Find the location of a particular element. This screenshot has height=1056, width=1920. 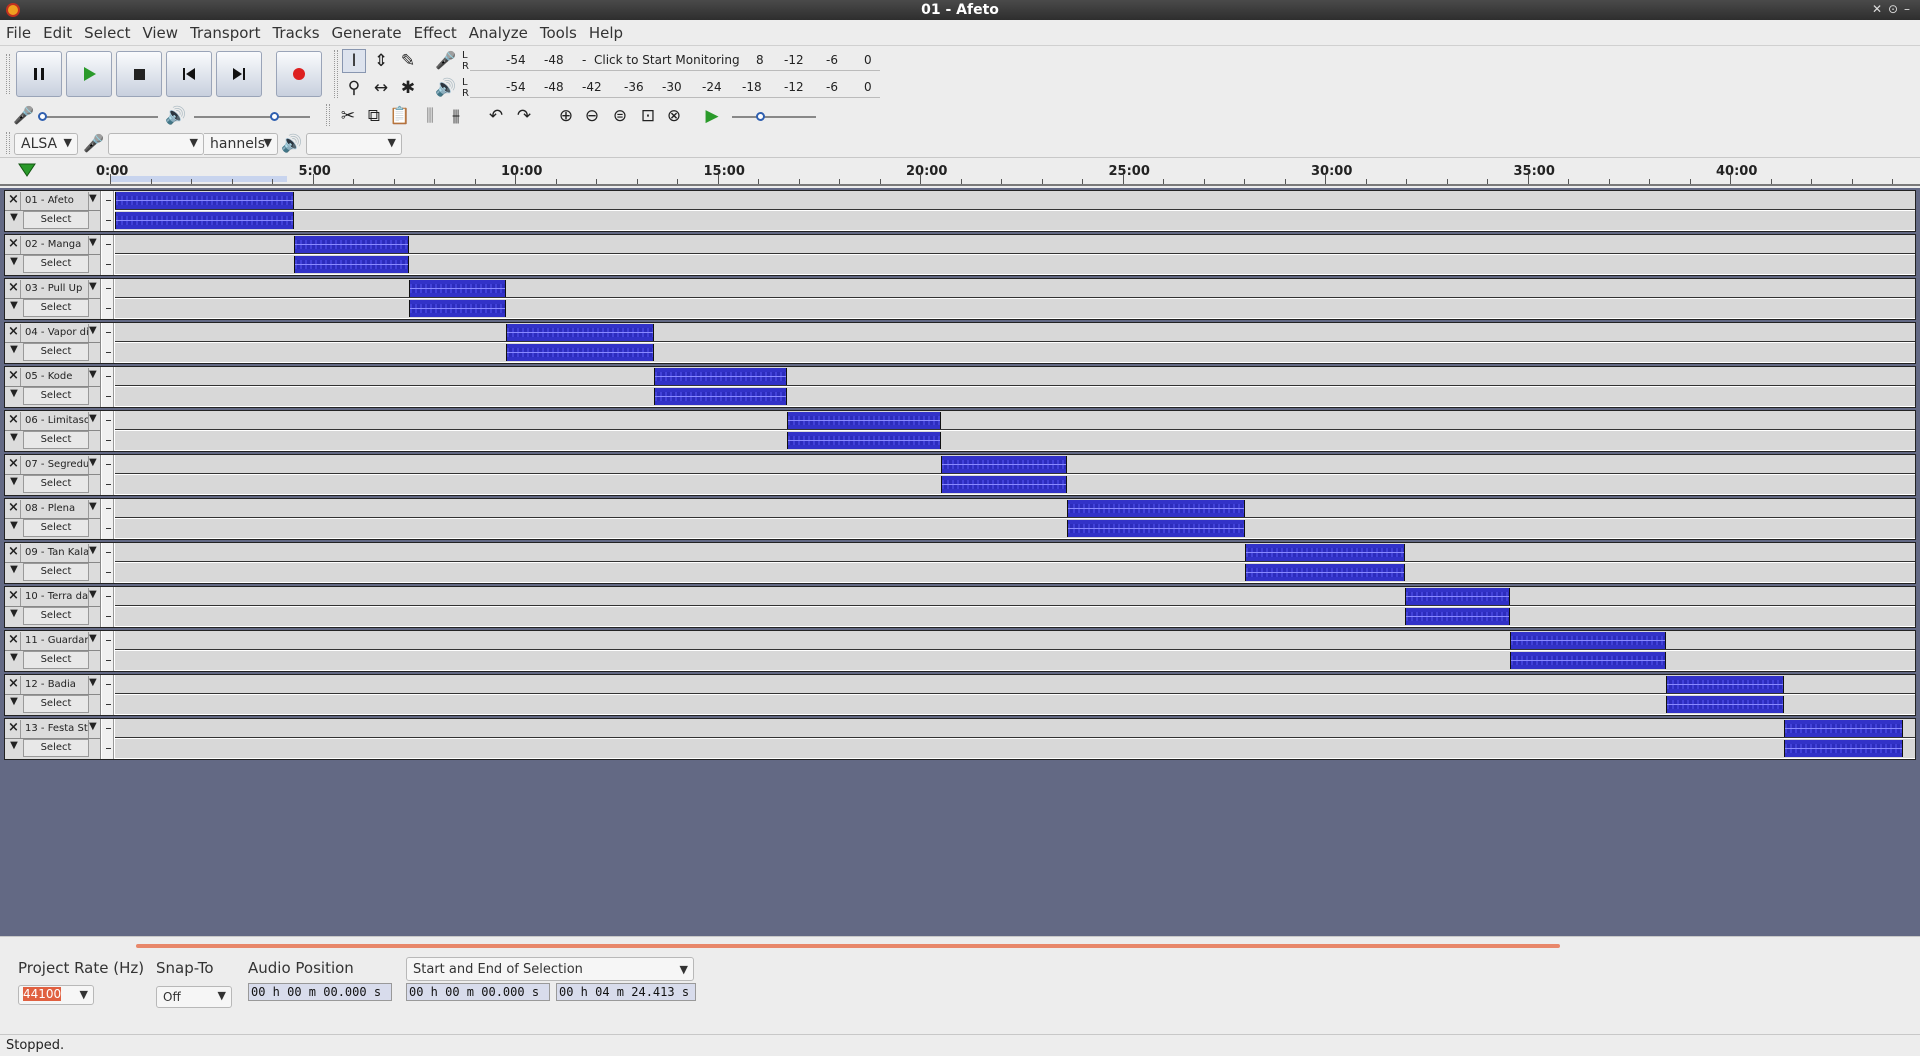

track-name-button: 04 - Vapor di is located at coordinates (56, 333).